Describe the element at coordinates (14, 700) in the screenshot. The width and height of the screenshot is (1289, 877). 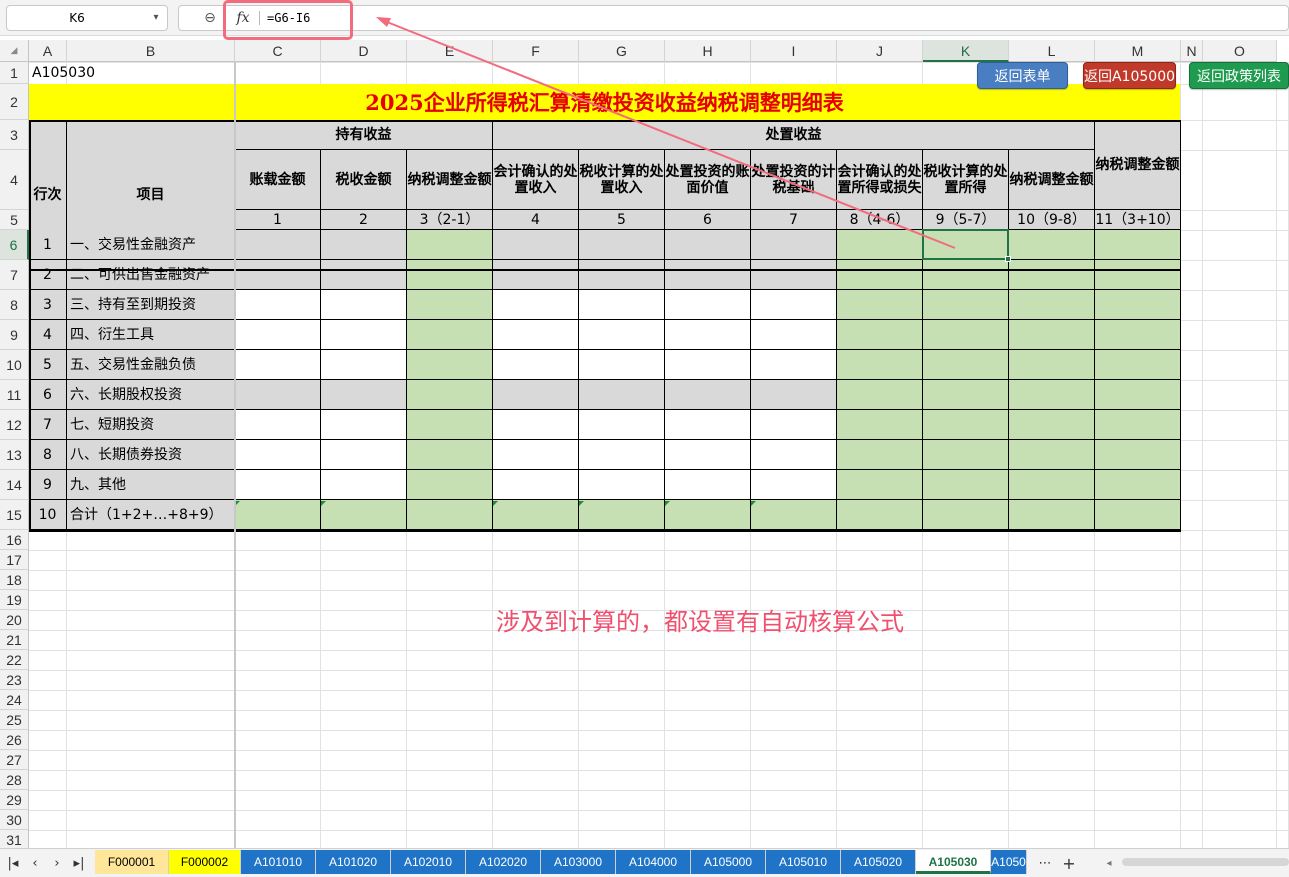
I see `row-header-24: 24` at that location.